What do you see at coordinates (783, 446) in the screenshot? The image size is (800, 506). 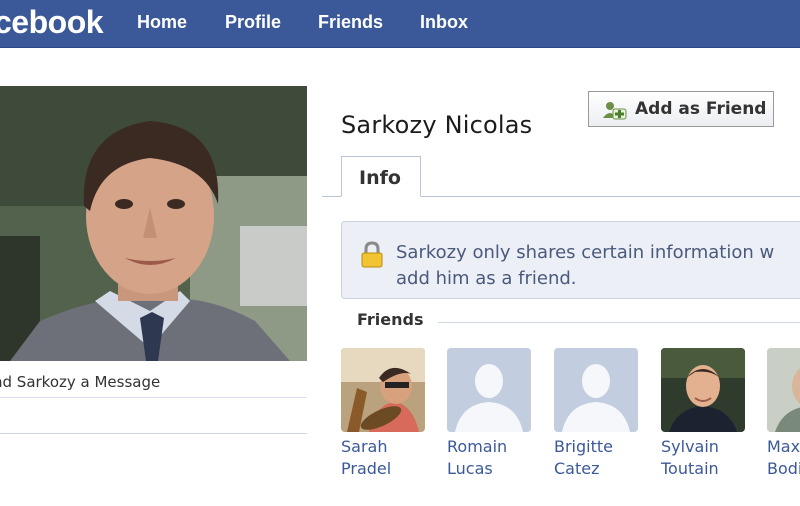 I see `friend-first-name: Max` at bounding box center [783, 446].